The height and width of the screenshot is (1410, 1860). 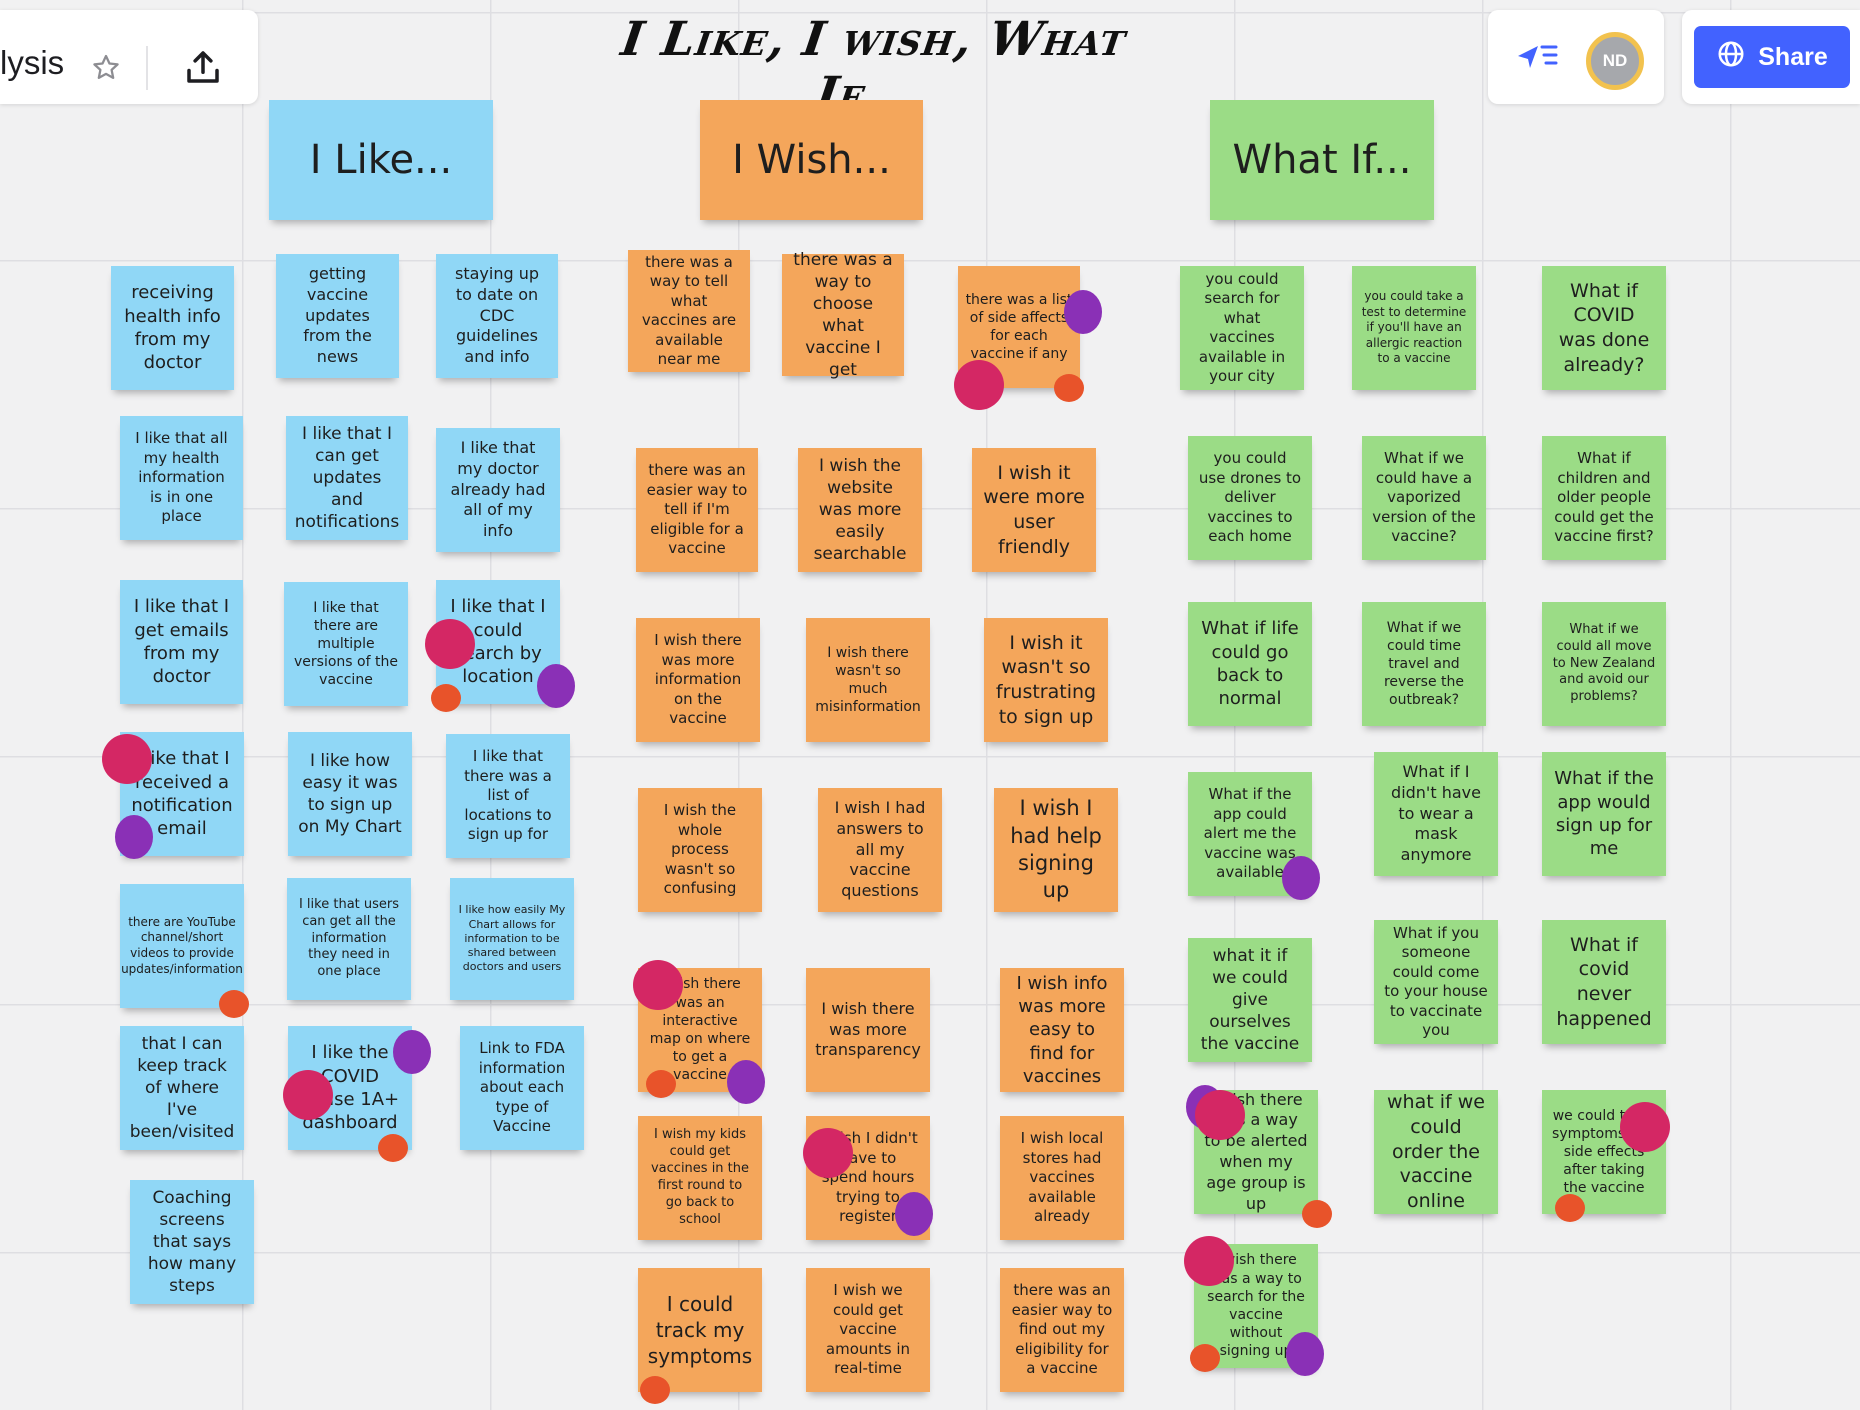 What do you see at coordinates (1731, 57) in the screenshot?
I see `globe-icon` at bounding box center [1731, 57].